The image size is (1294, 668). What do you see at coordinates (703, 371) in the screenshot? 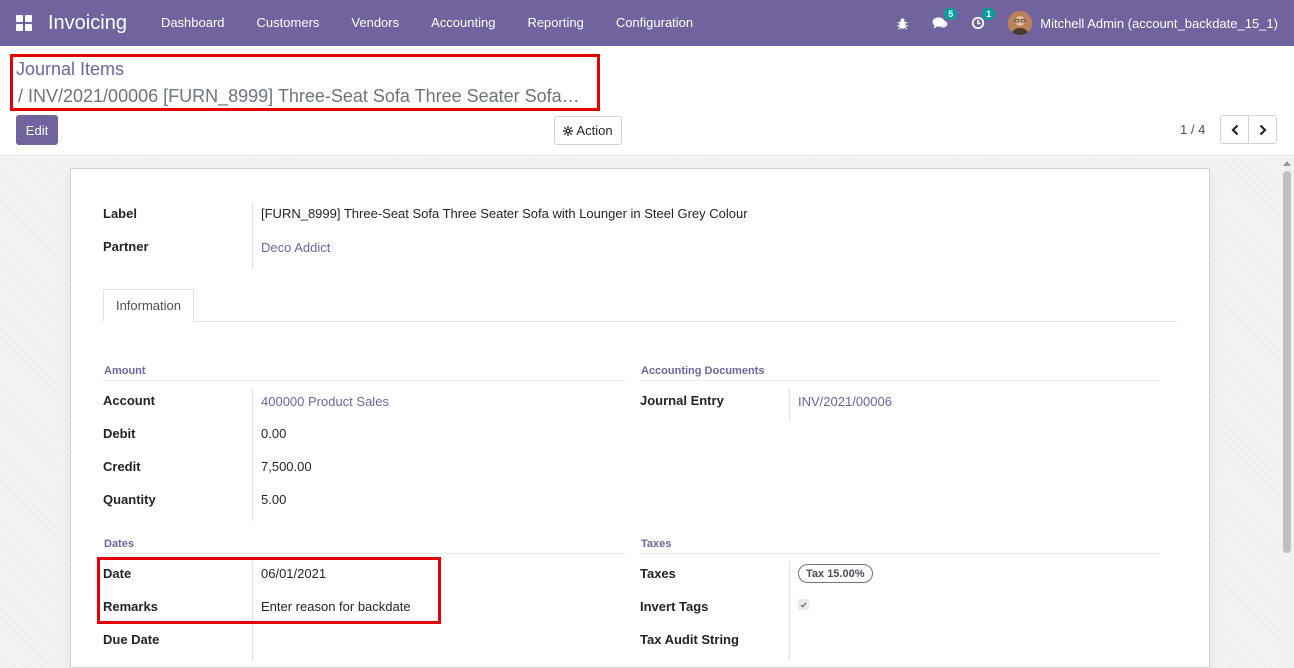
I see `accounting-documents-group-title: Accounting Documents` at bounding box center [703, 371].